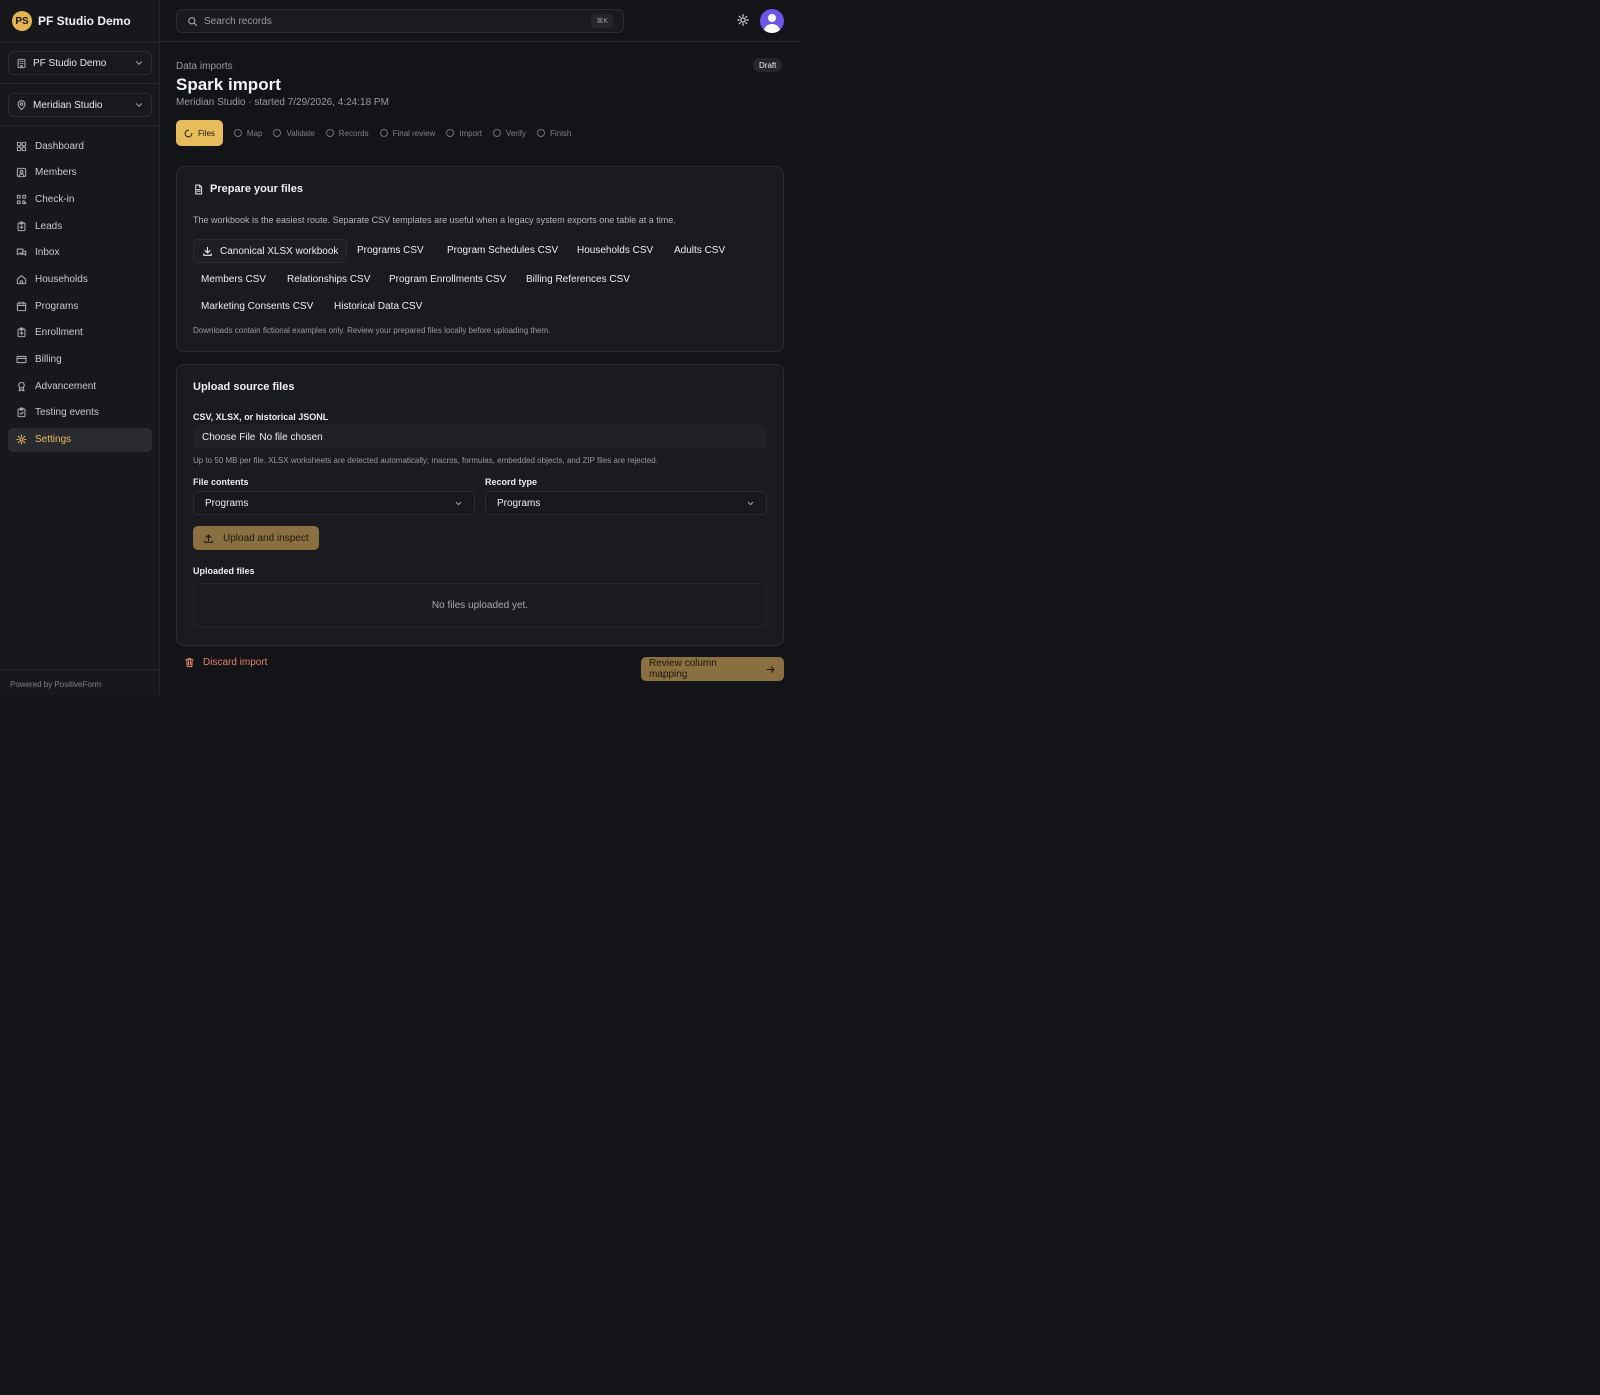  What do you see at coordinates (515, 133) in the screenshot?
I see `step-label: Verify` at bounding box center [515, 133].